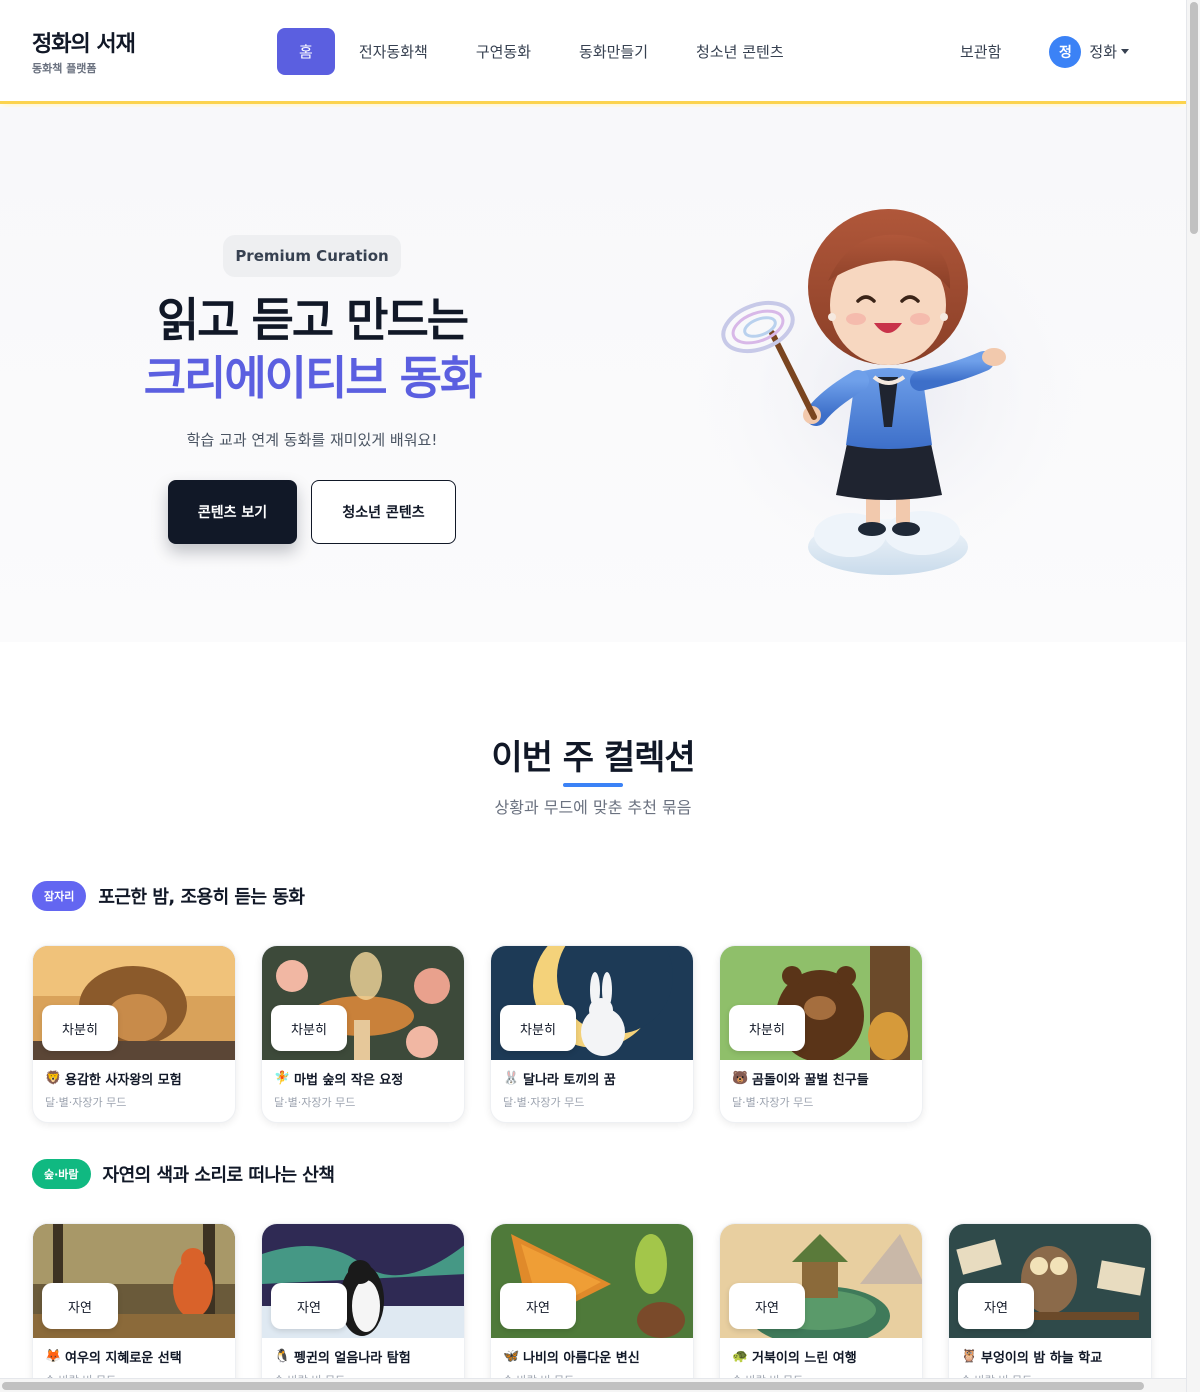 The height and width of the screenshot is (1392, 1200). What do you see at coordinates (393, 51) in the screenshot?
I see `nav-ebooks: 전자동화책` at bounding box center [393, 51].